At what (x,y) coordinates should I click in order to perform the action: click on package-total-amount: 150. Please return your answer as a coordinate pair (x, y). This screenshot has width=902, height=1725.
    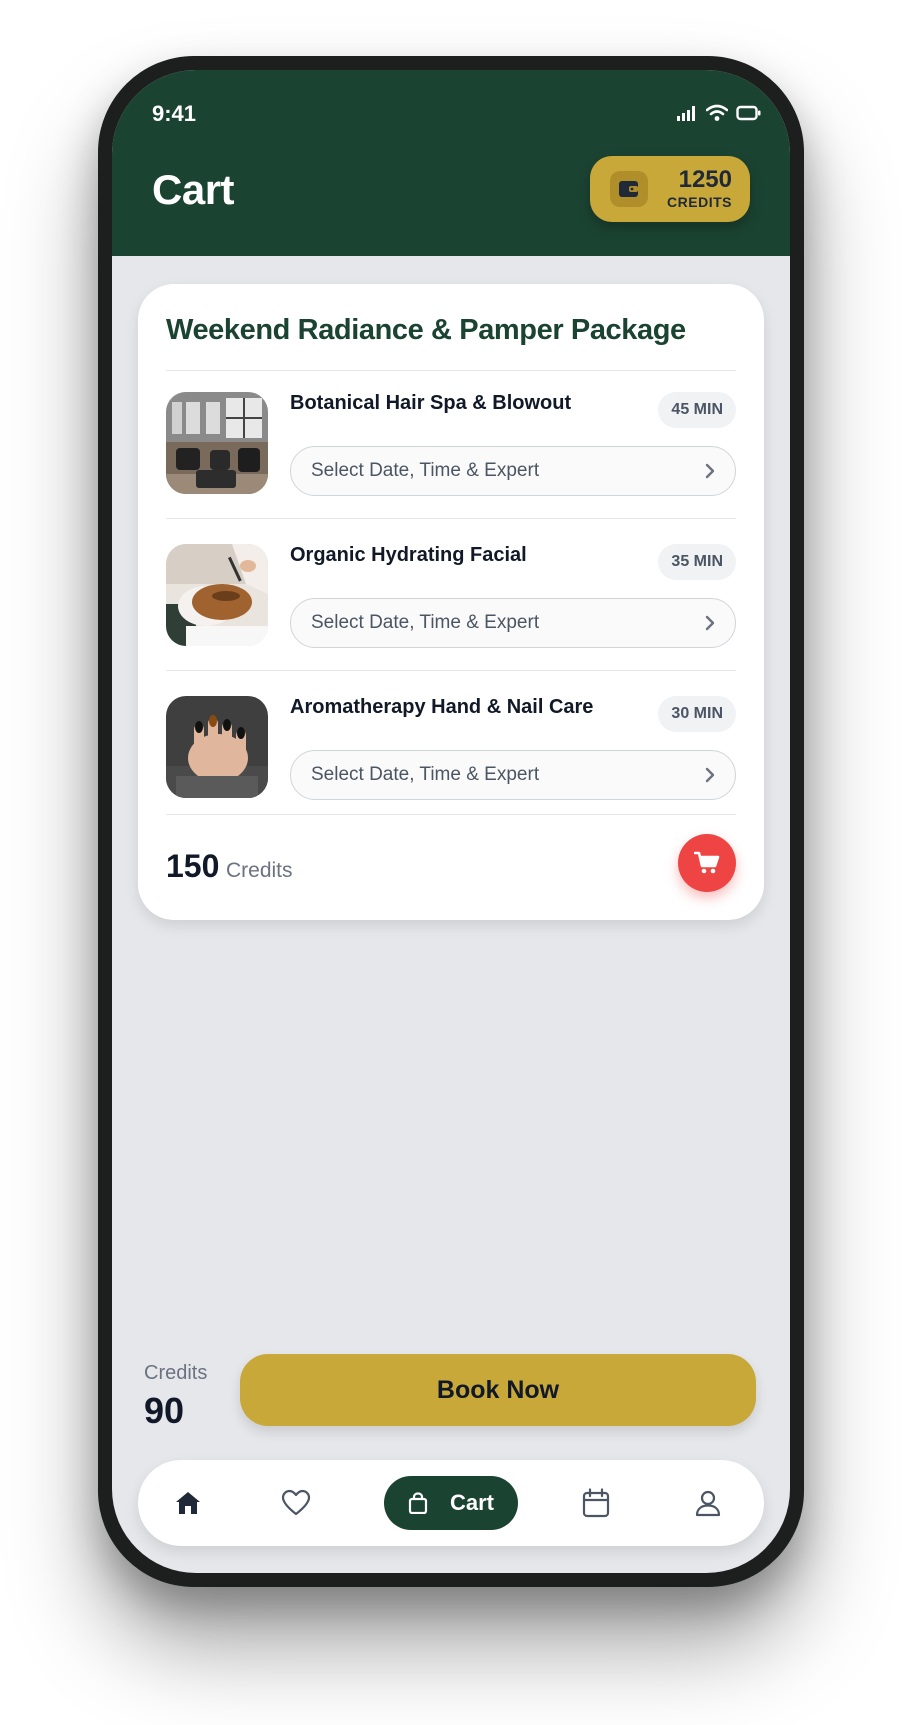
    Looking at the image, I should click on (193, 866).